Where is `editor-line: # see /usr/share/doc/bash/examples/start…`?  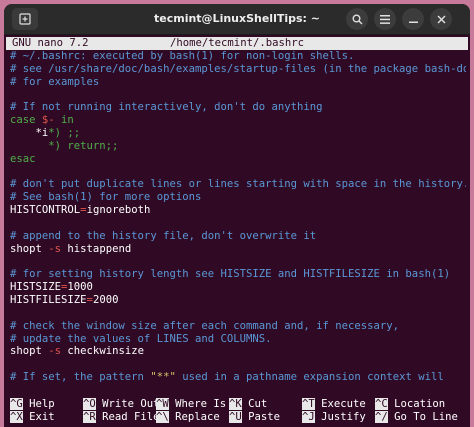 editor-line: # see /usr/share/doc/bash/examples/start… is located at coordinates (238, 69).